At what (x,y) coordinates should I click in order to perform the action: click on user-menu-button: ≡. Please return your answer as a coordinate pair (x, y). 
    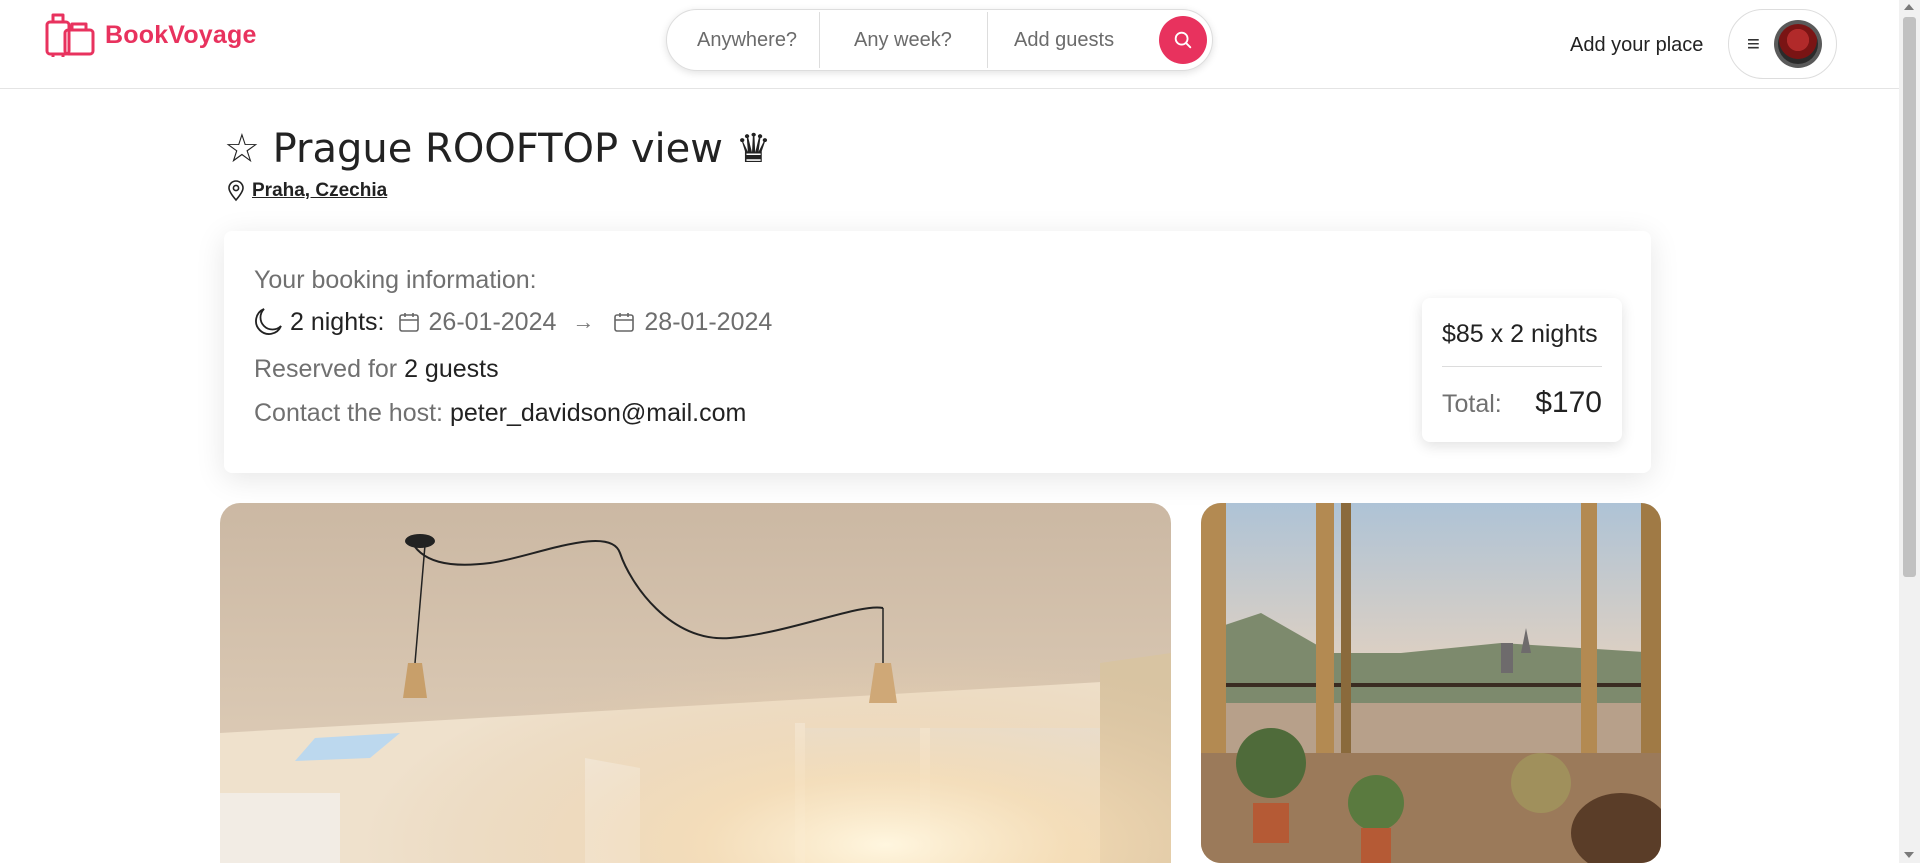
    Looking at the image, I should click on (1782, 44).